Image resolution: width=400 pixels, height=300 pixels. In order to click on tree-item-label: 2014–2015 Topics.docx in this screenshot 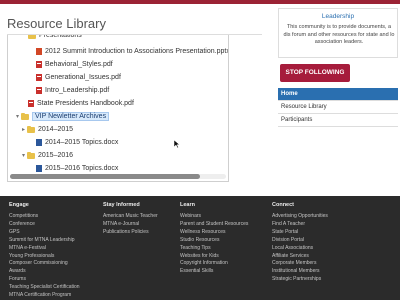, I will do `click(82, 142)`.